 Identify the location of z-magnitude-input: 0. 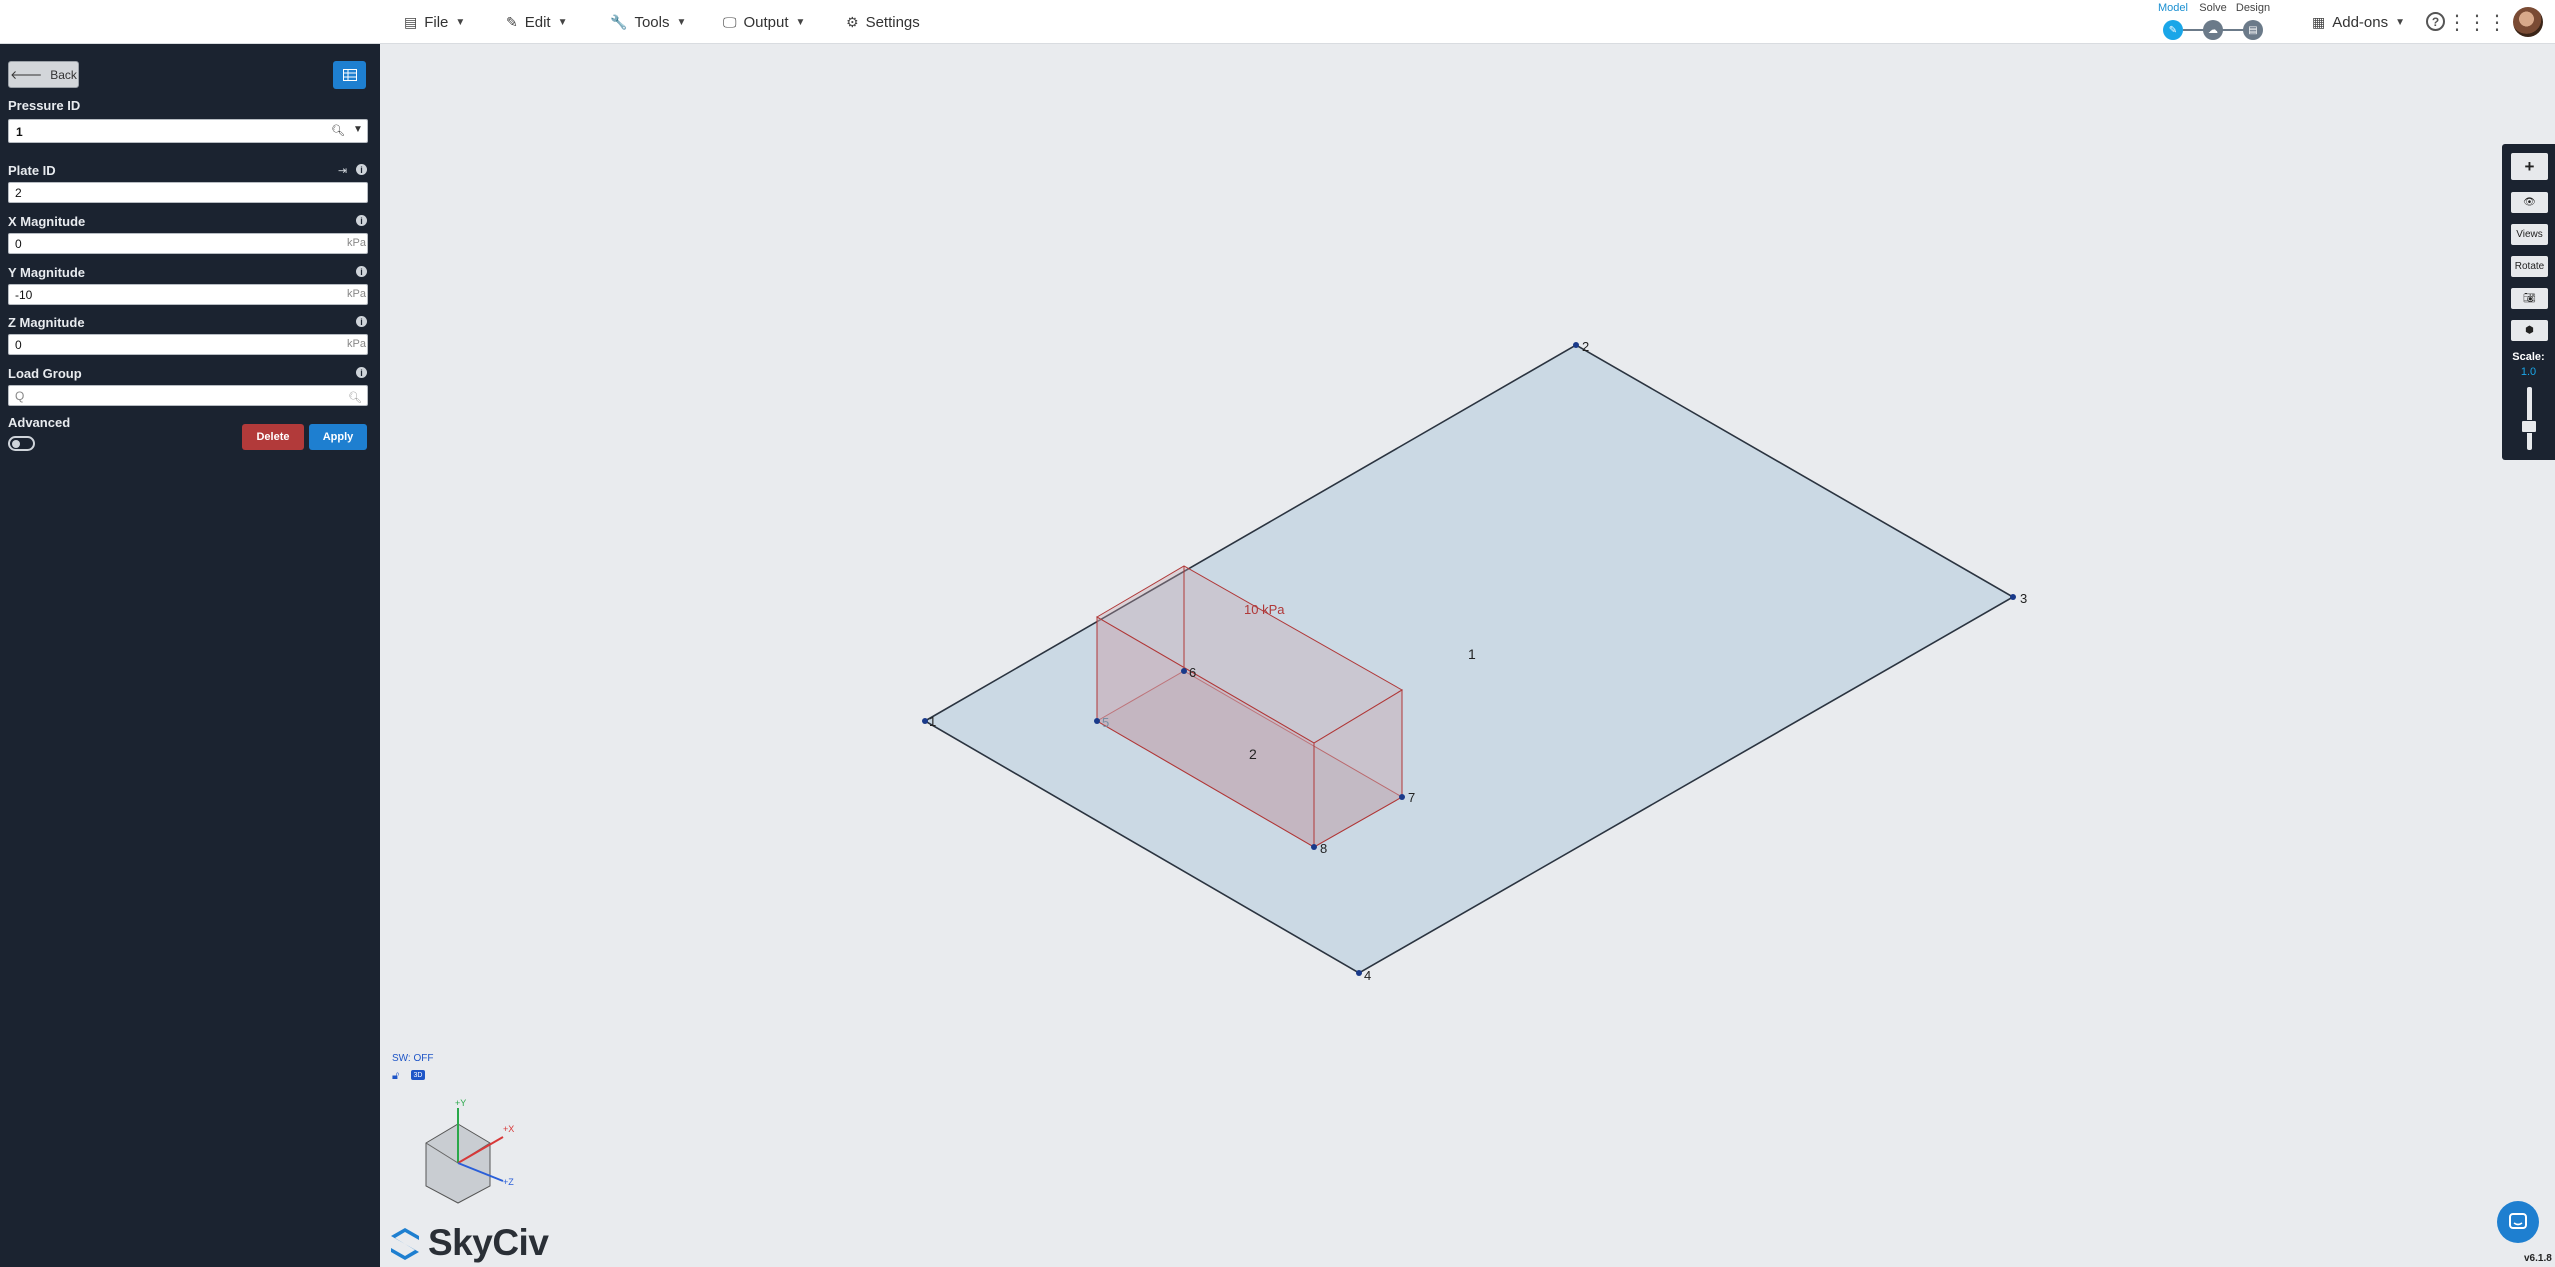
(188, 344).